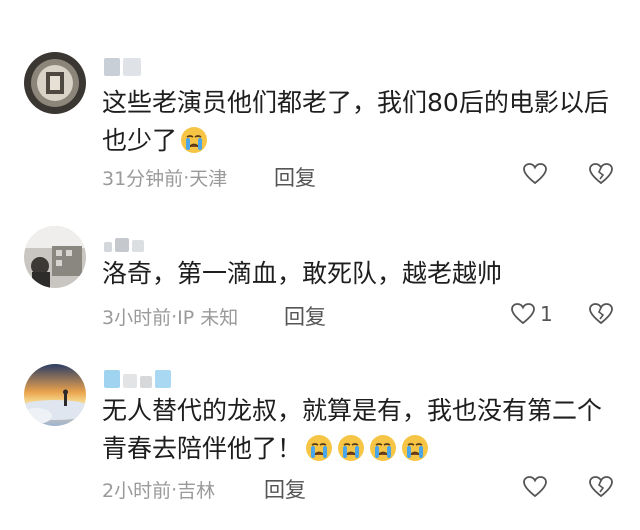 The width and height of the screenshot is (640, 530). Describe the element at coordinates (208, 318) in the screenshot. I see `comment-location: IP 未知` at that location.